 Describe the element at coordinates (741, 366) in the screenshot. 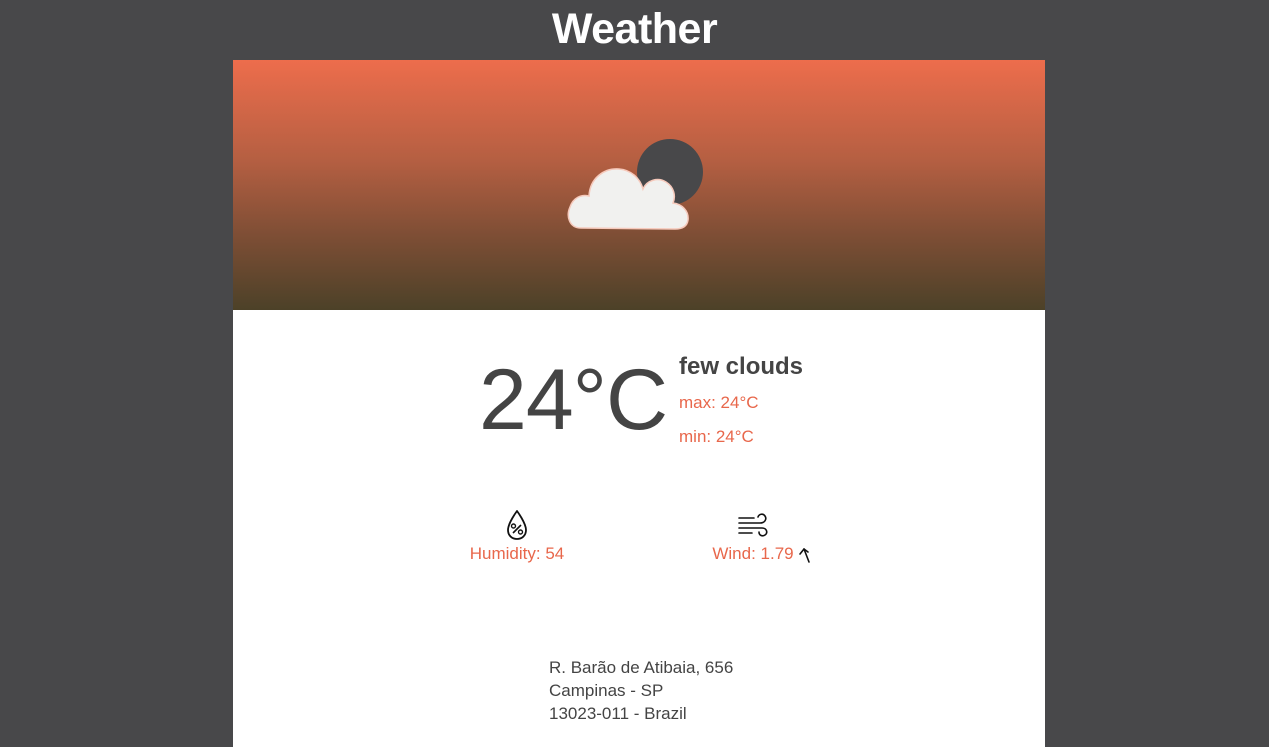

I see `weather-description: few clouds` at that location.